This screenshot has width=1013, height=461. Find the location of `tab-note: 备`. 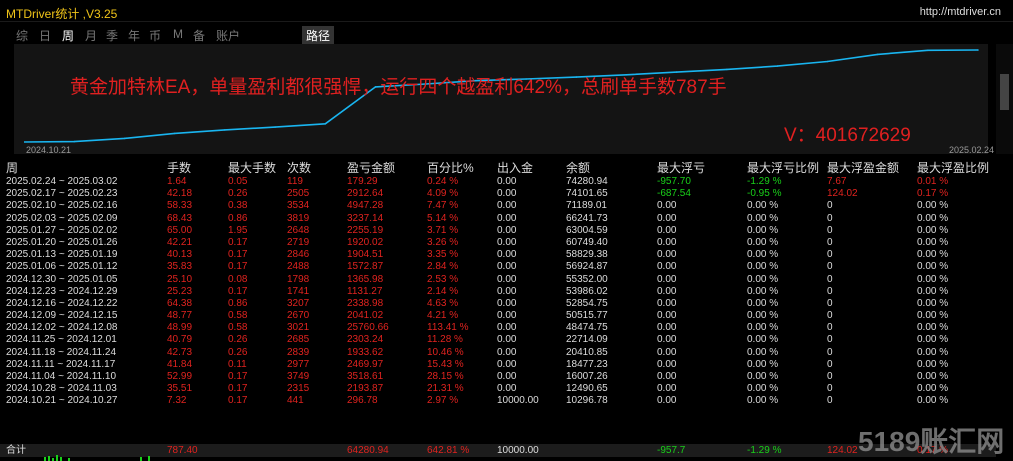

tab-note: 备 is located at coordinates (199, 35).